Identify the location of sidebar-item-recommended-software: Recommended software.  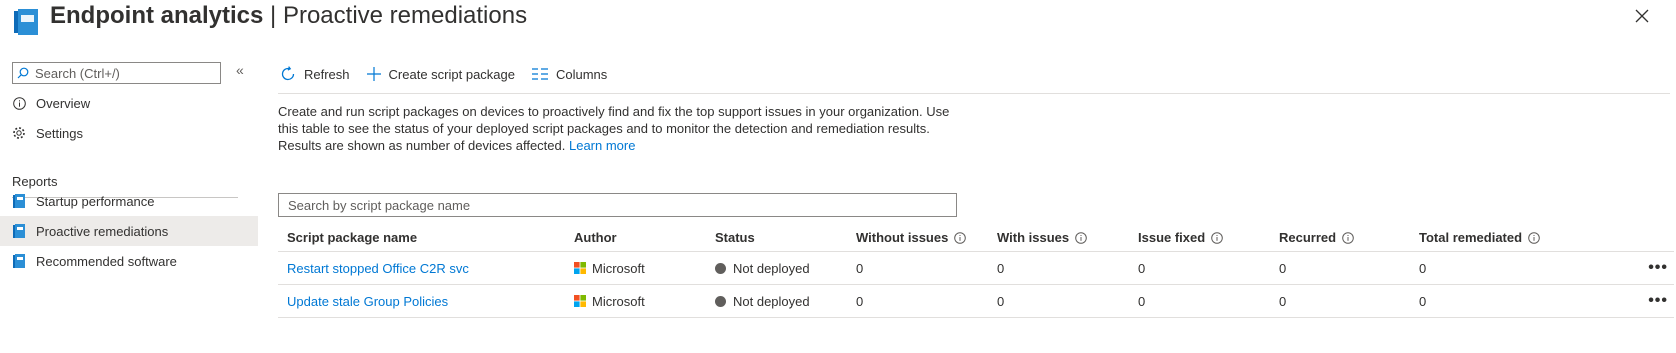
(129, 261).